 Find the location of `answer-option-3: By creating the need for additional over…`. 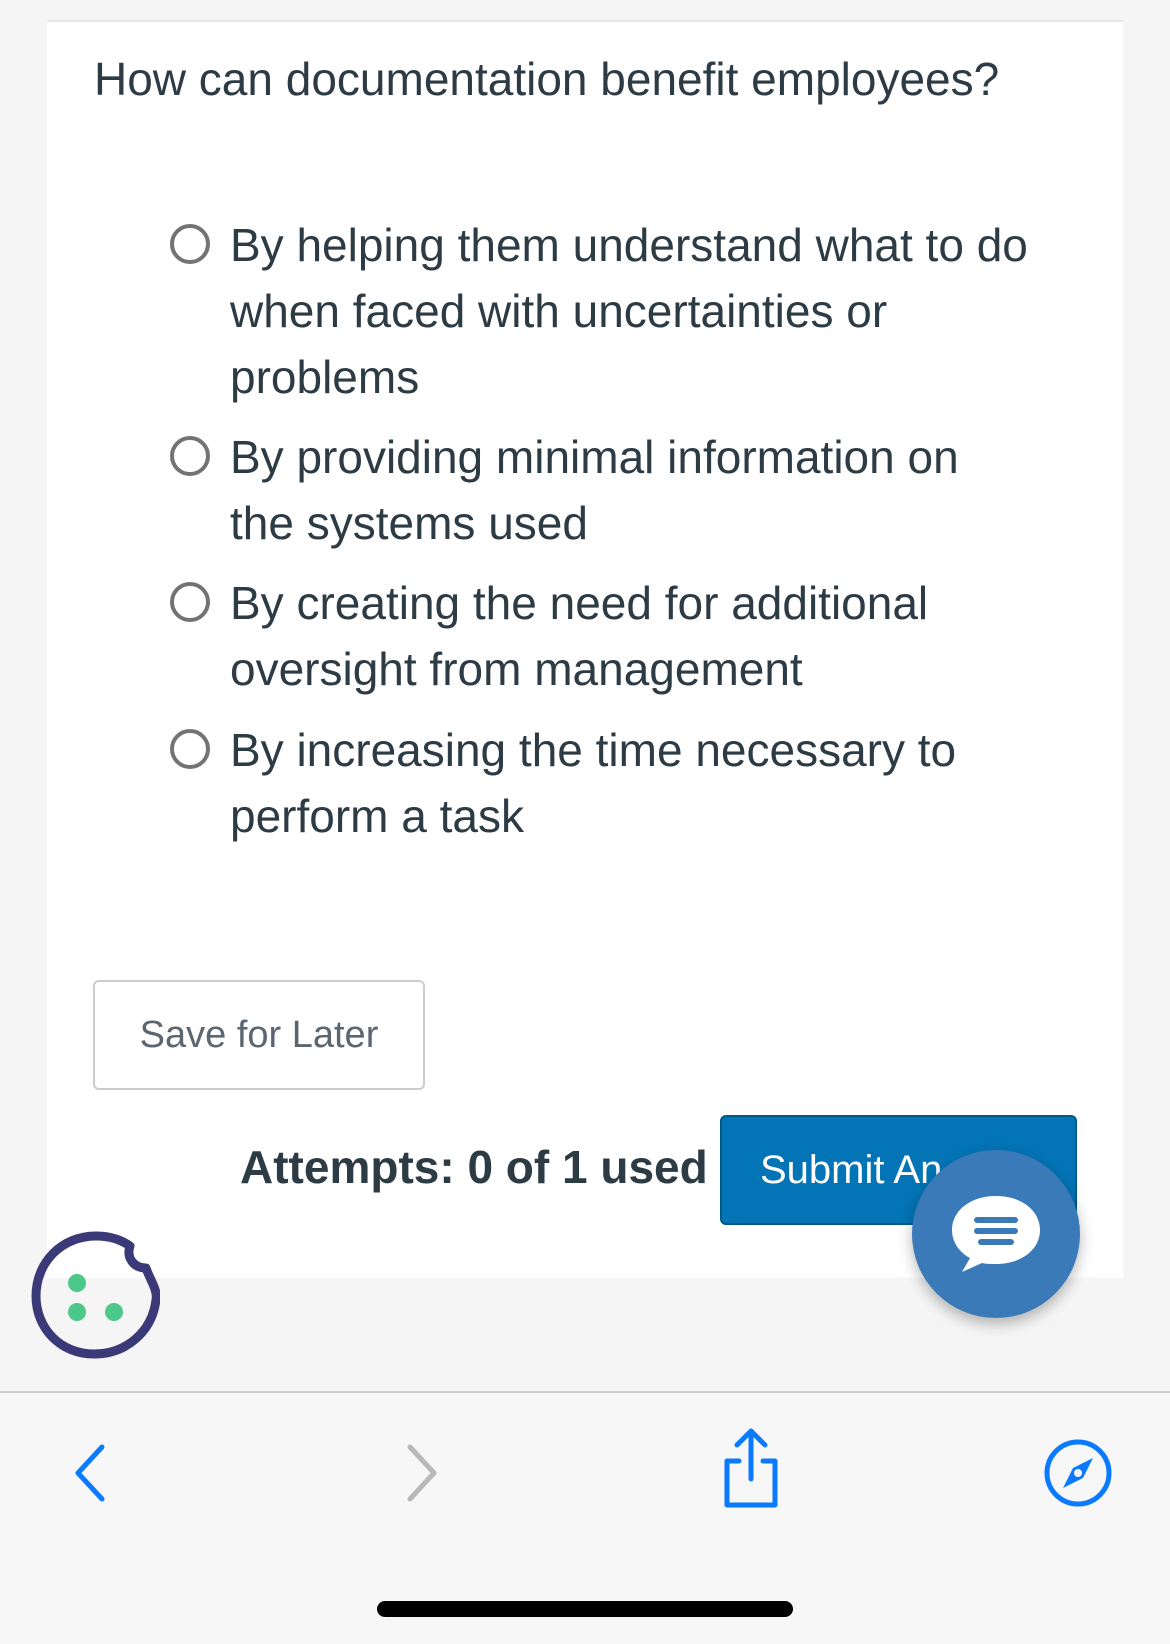

answer-option-3: By creating the need for additional over… is located at coordinates (600, 636).